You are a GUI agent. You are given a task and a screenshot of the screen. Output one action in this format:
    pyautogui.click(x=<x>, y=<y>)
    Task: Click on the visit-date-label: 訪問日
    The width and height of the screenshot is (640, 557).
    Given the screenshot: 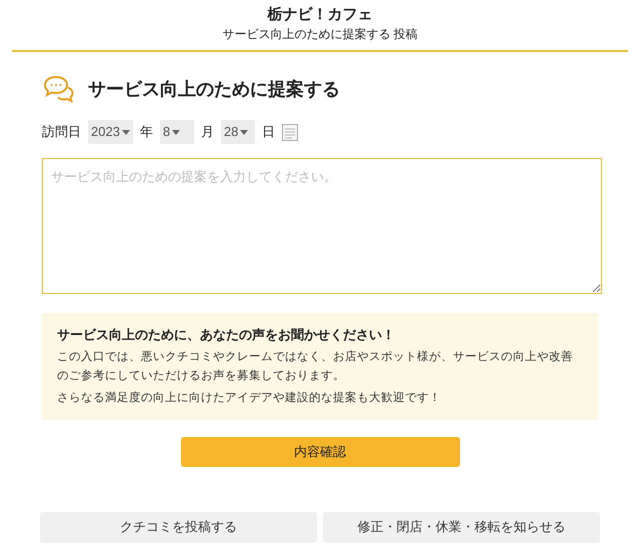 What is the action you would take?
    pyautogui.click(x=61, y=132)
    